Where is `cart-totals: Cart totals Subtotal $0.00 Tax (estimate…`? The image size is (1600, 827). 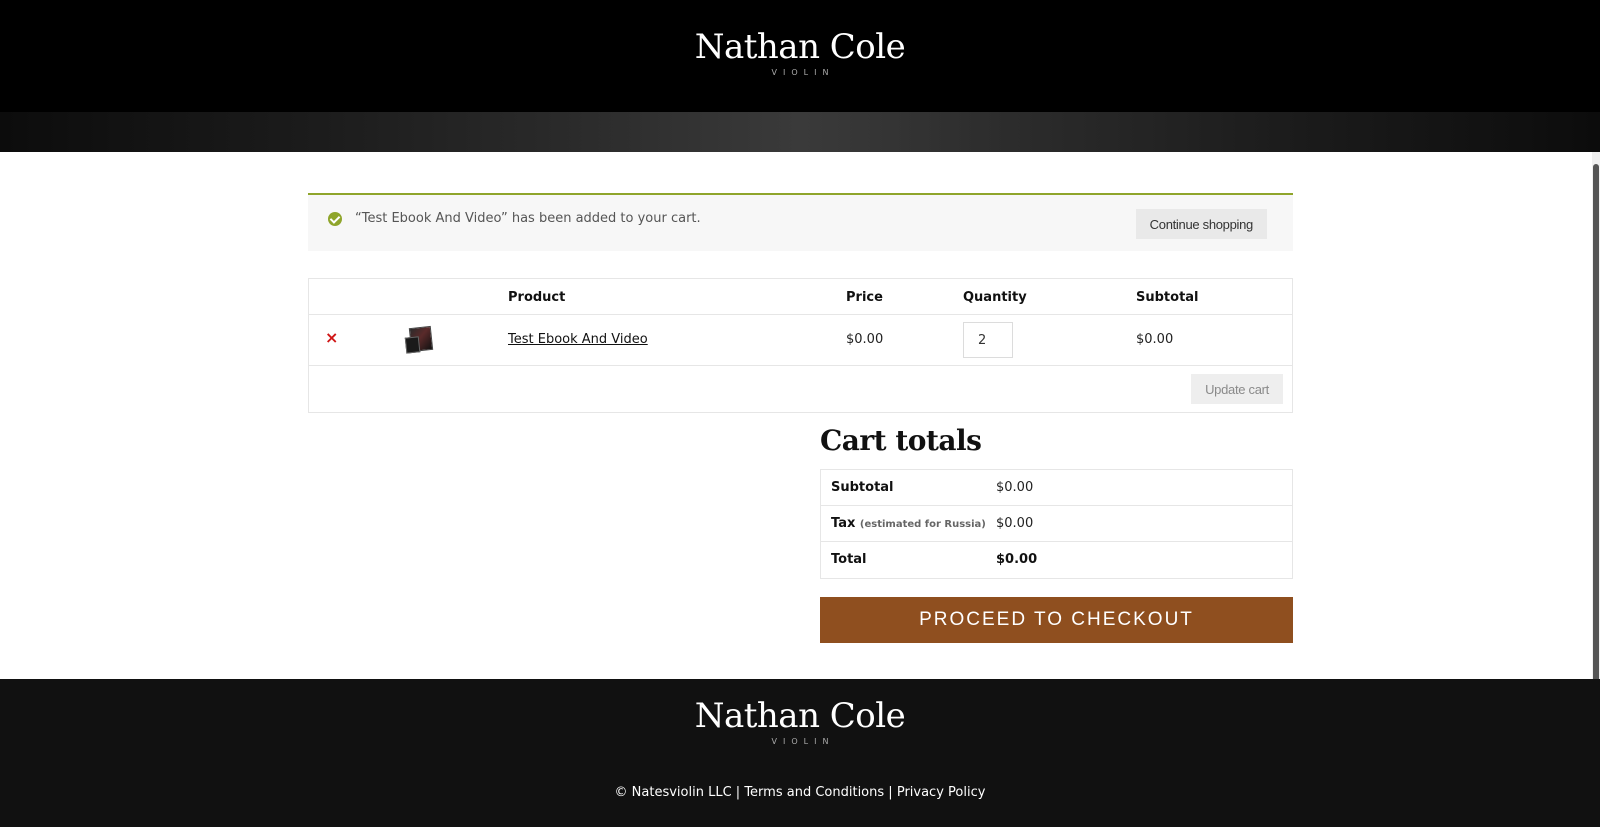
cart-totals: Cart totals Subtotal $0.00 Tax (estimate… is located at coordinates (1056, 533).